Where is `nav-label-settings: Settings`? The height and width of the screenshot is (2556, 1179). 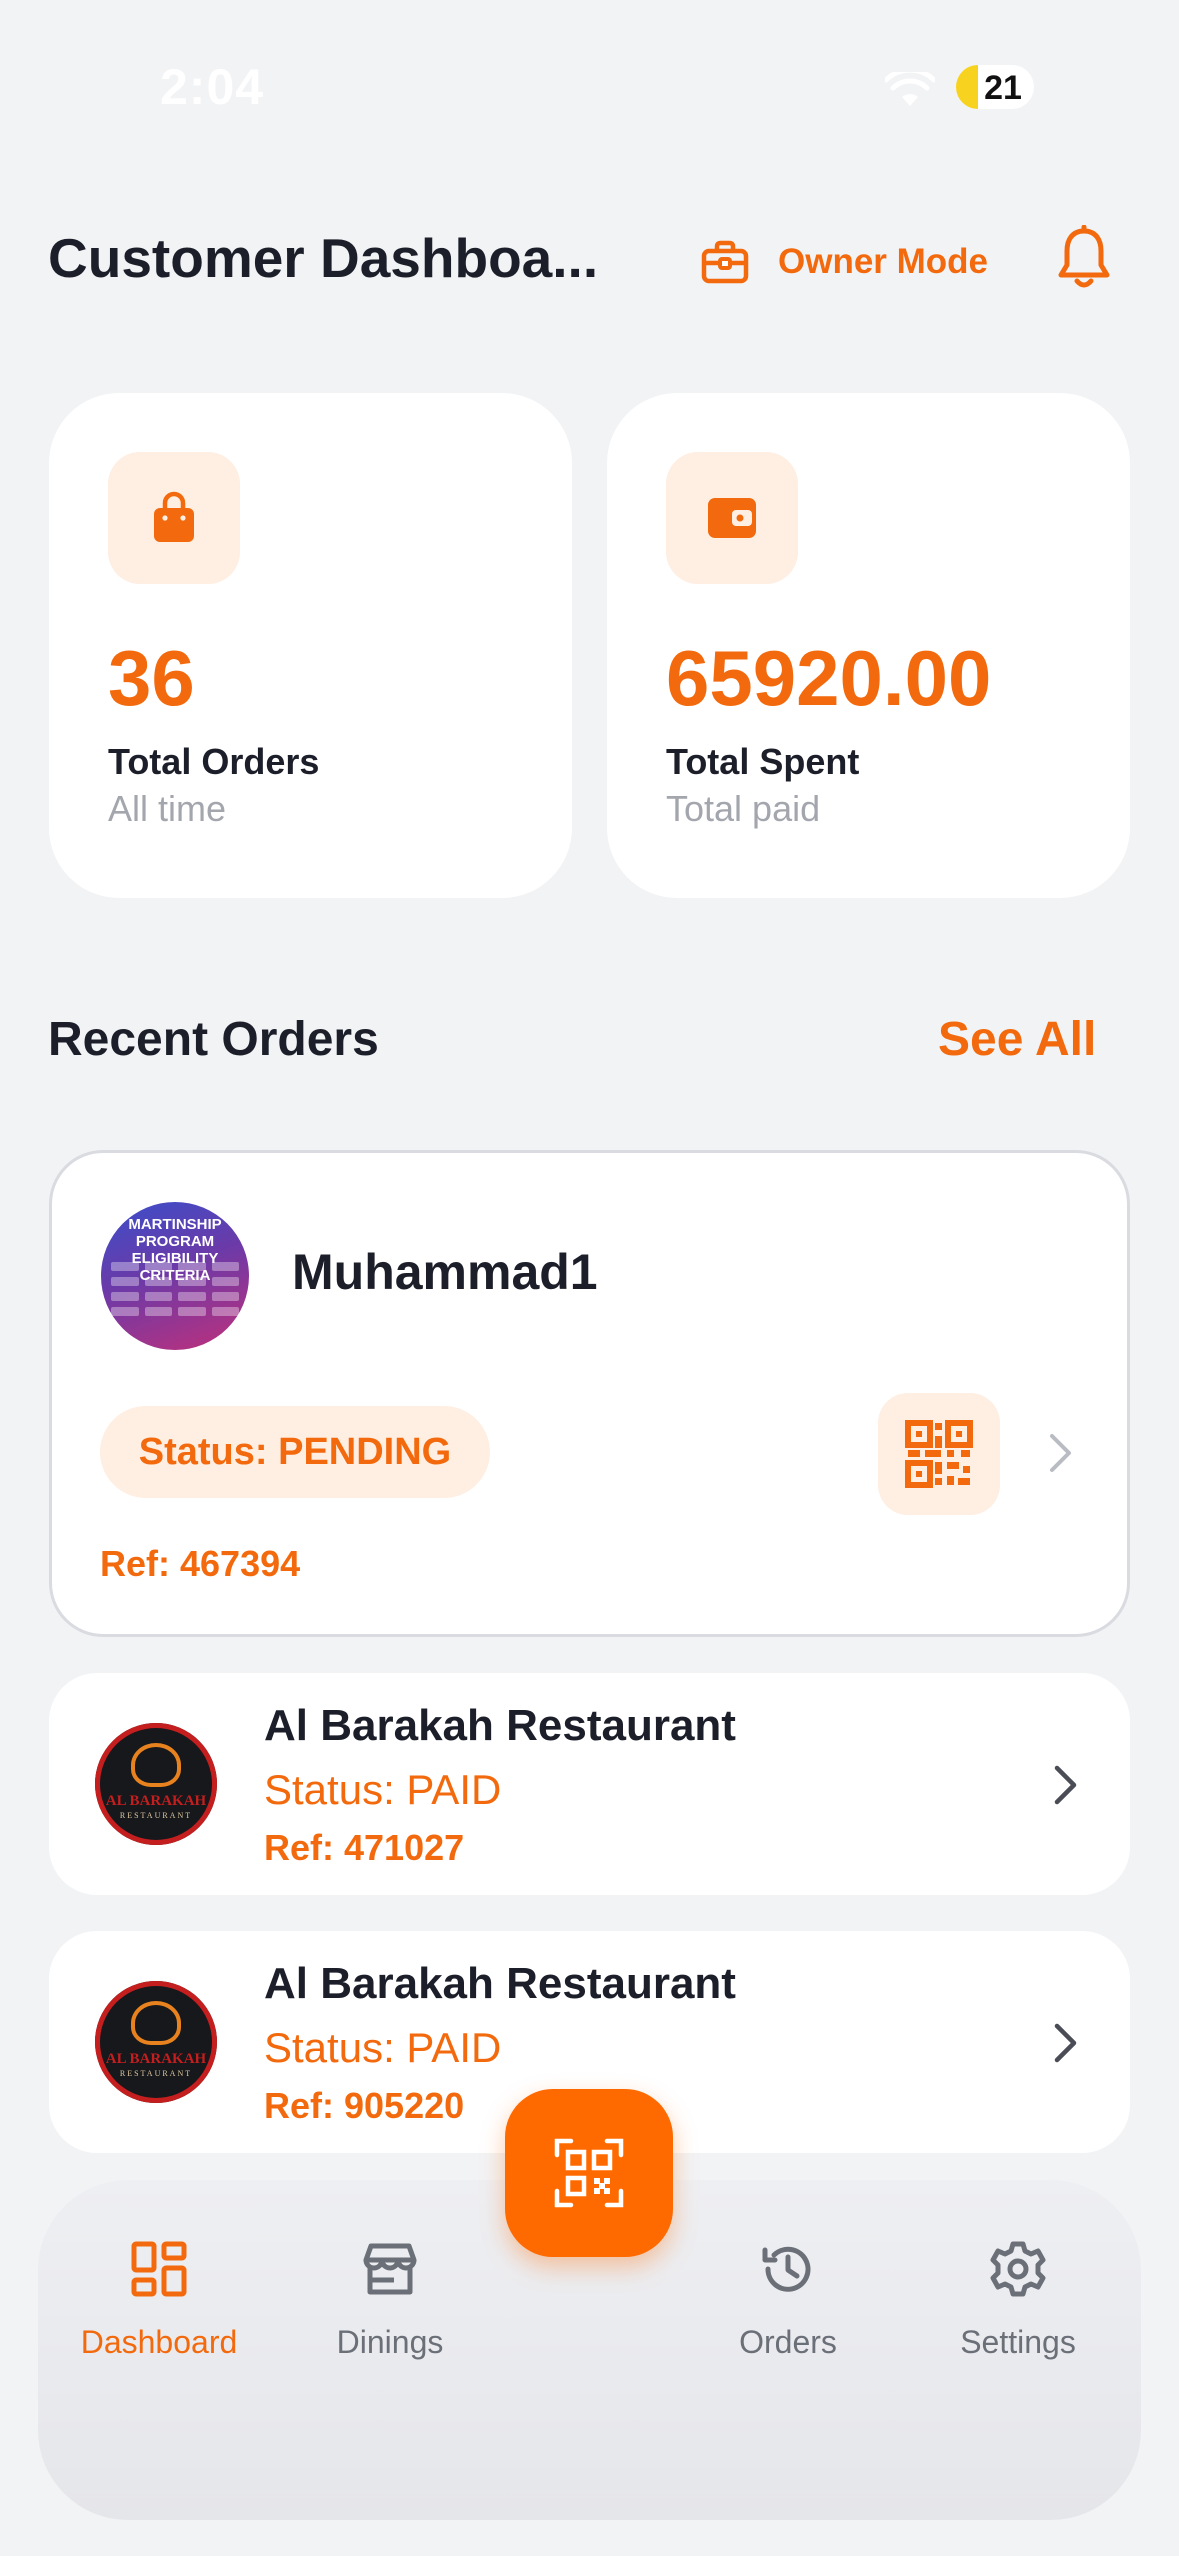
nav-label-settings: Settings is located at coordinates (1018, 2342).